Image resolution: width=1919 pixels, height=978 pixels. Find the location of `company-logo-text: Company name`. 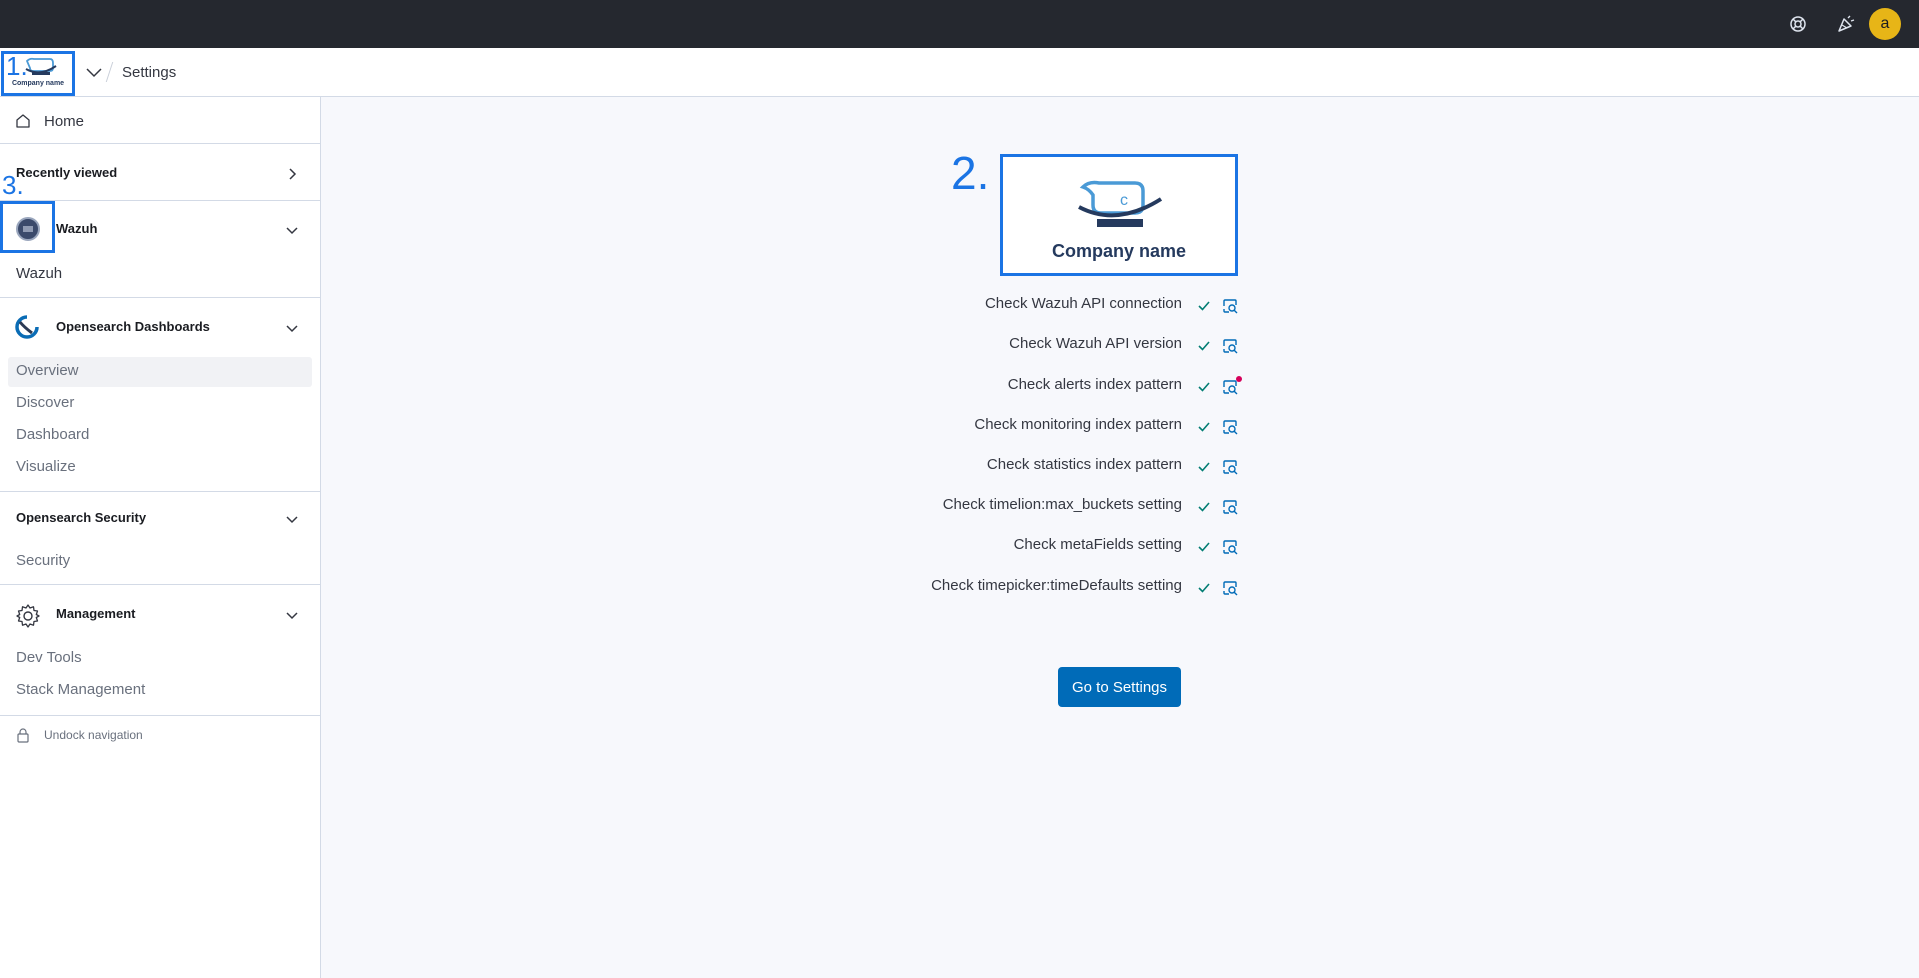

company-logo-text: Company name is located at coordinates (38, 83).